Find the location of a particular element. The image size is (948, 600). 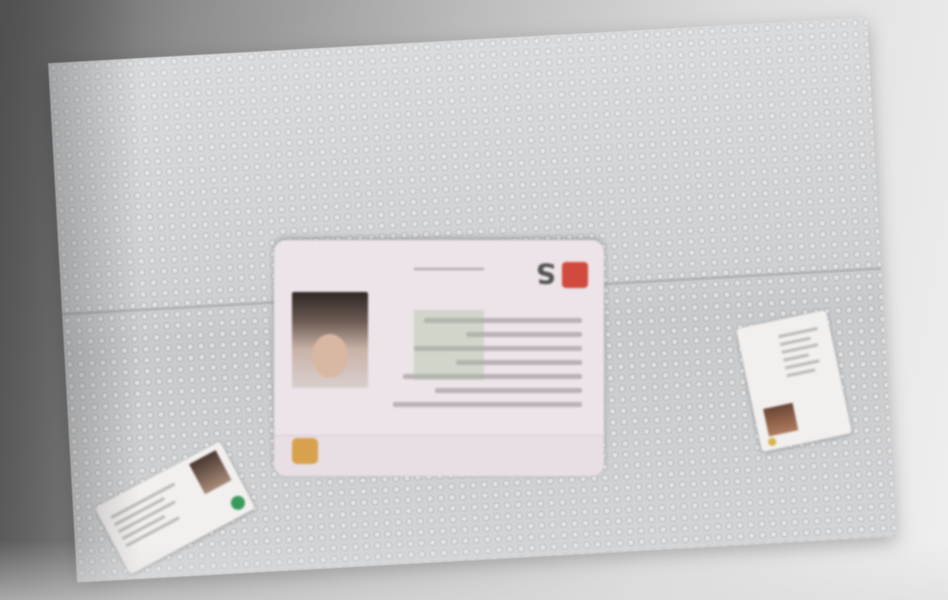

id-card-watermark is located at coordinates (449, 345).